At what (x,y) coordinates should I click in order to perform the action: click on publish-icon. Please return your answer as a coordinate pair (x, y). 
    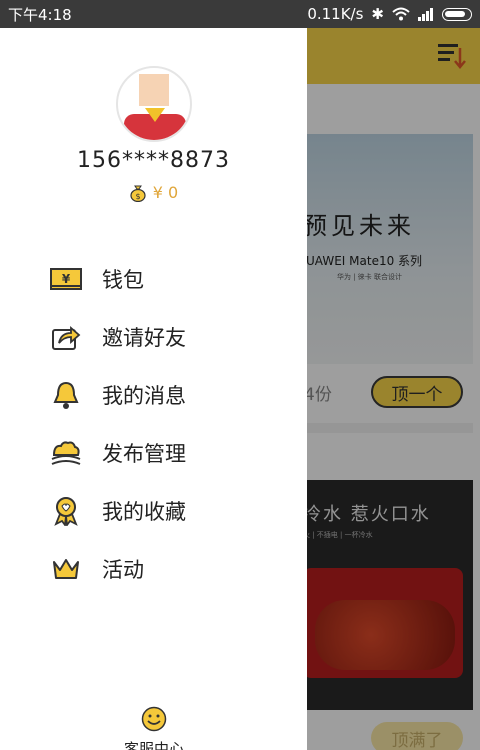
    Looking at the image, I should click on (66, 453).